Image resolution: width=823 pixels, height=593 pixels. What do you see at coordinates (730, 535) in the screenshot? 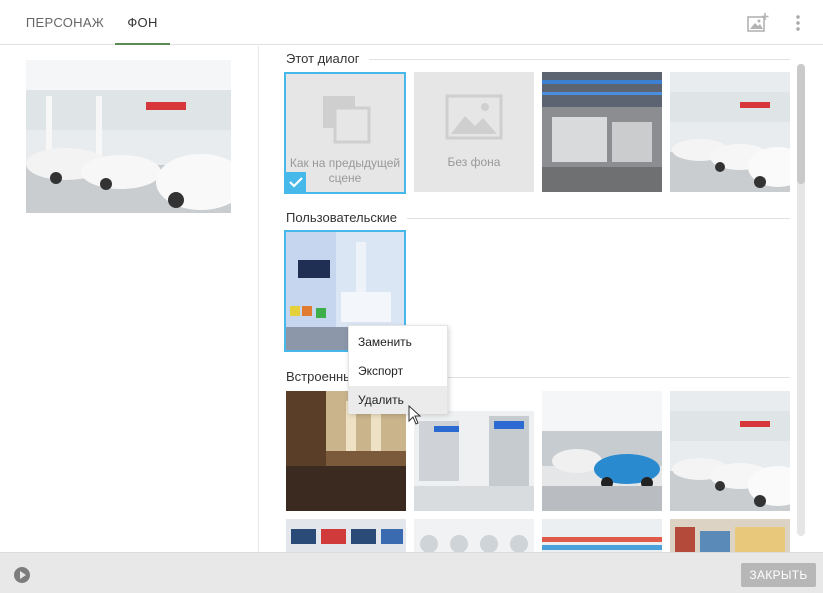
I see `tile-shop-interior` at bounding box center [730, 535].